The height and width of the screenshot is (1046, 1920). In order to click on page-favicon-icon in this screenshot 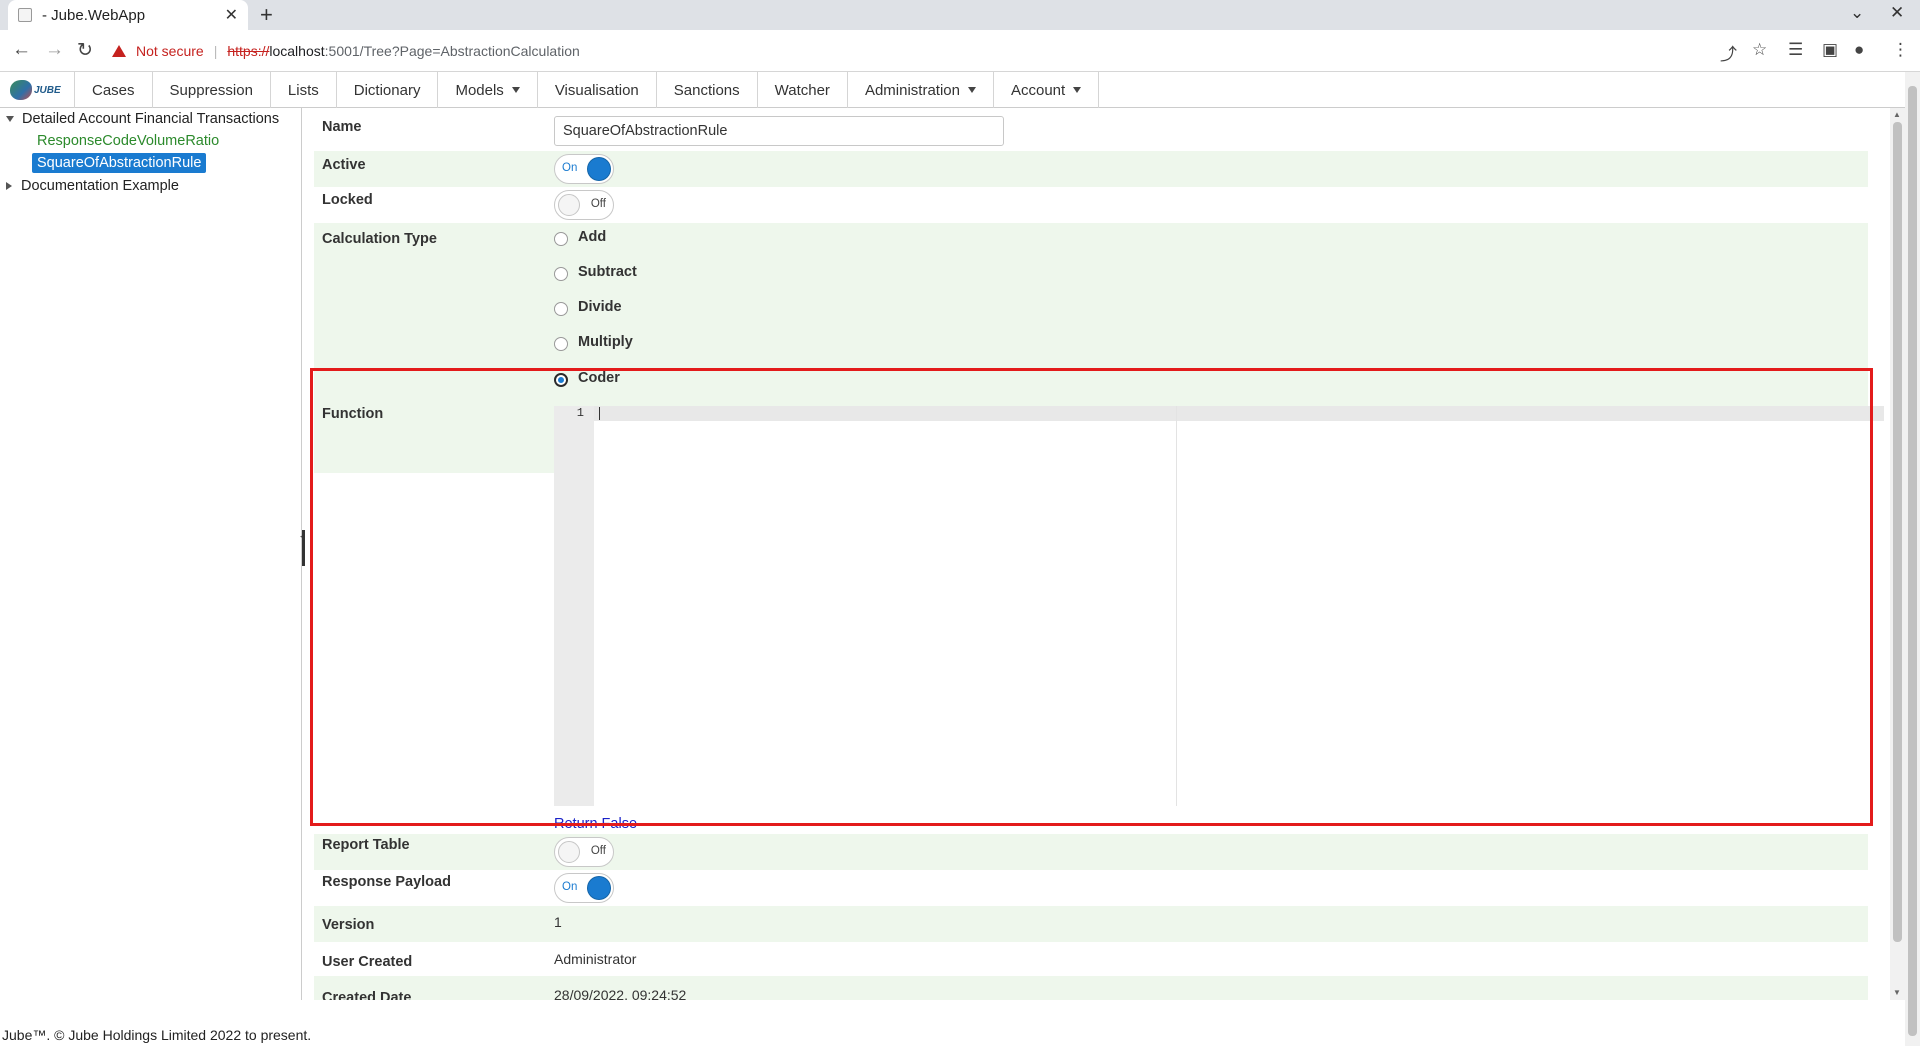, I will do `click(25, 15)`.